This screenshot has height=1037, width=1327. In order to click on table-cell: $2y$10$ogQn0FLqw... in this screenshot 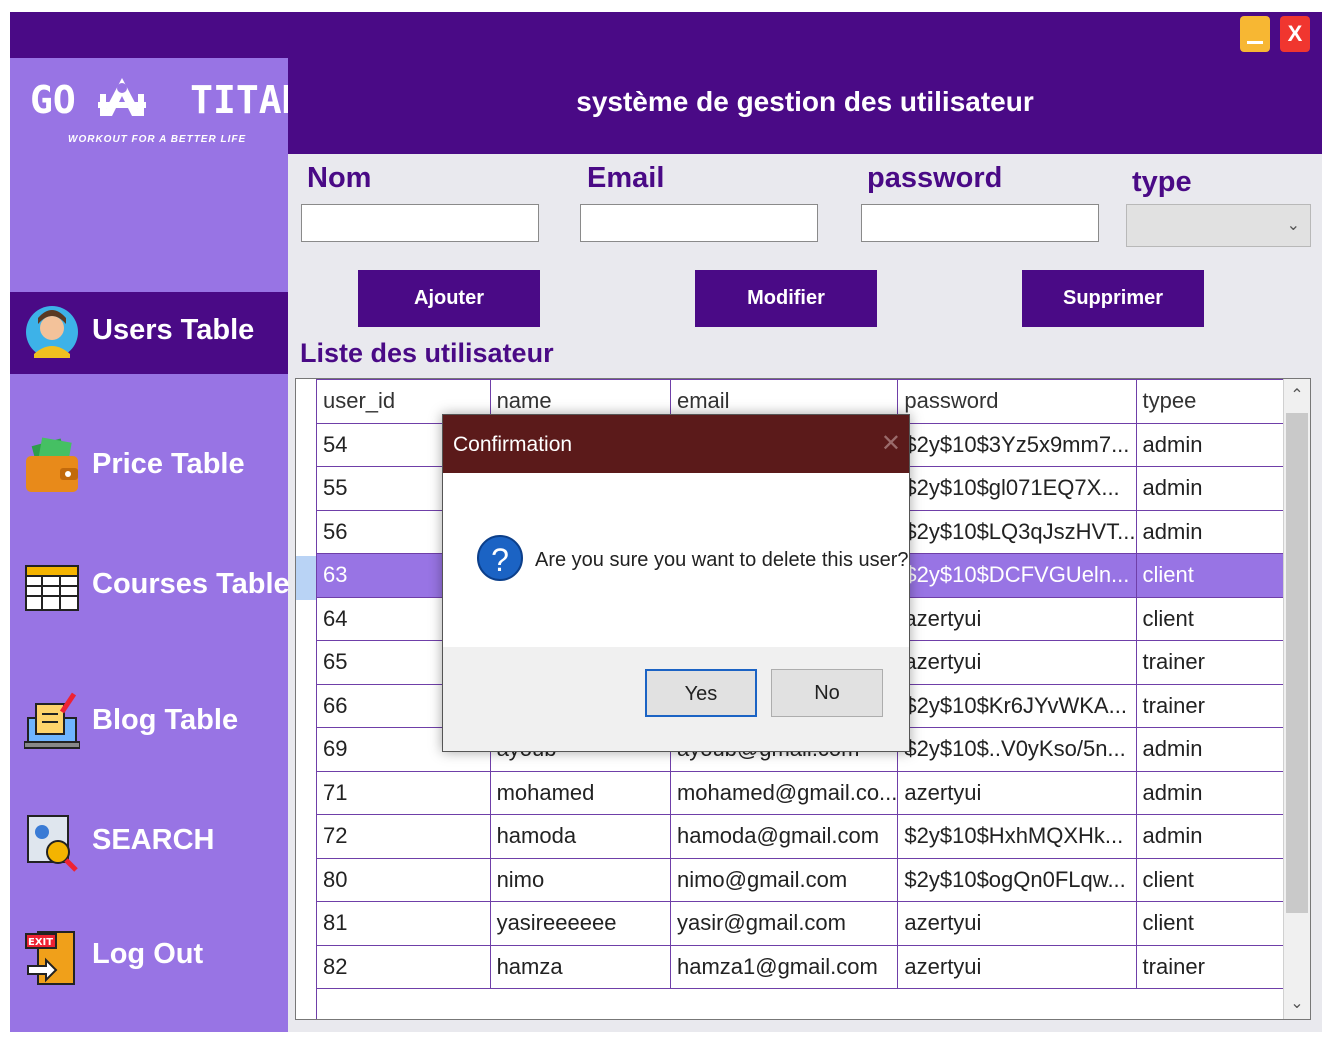, I will do `click(1017, 879)`.